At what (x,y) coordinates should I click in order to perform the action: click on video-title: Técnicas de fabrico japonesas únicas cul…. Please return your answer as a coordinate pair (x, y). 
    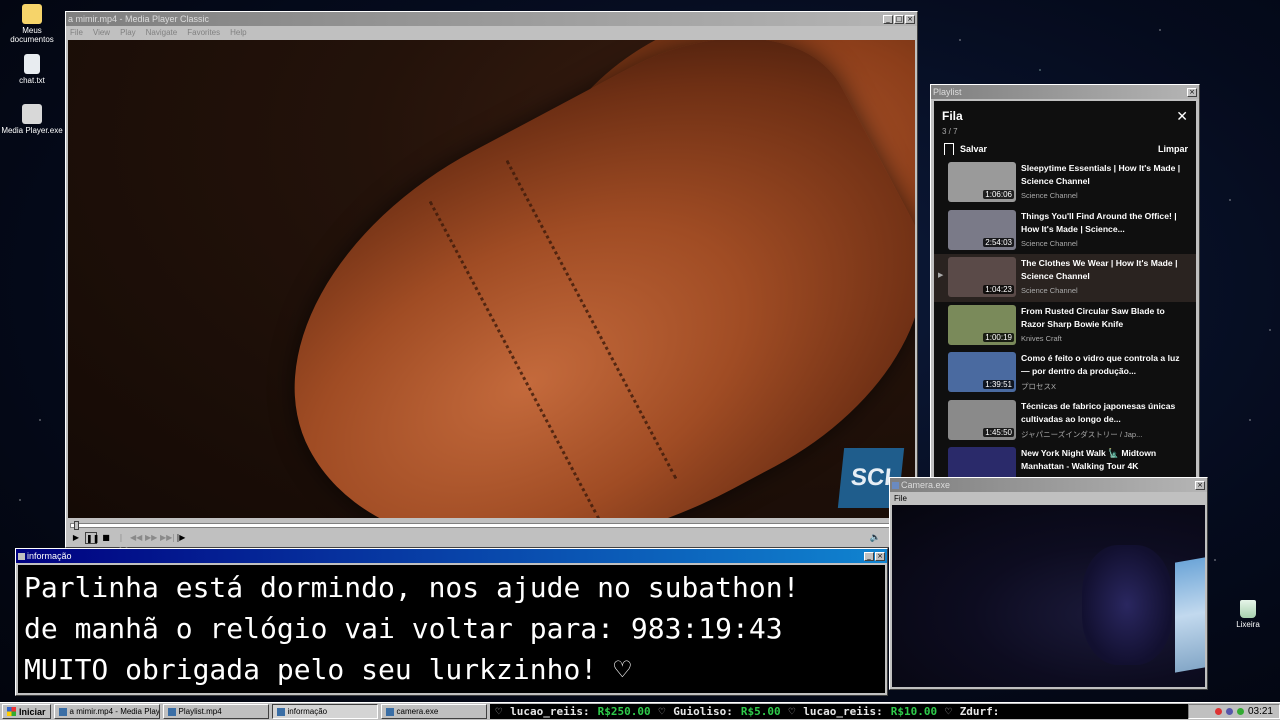
    Looking at the image, I should click on (1098, 412).